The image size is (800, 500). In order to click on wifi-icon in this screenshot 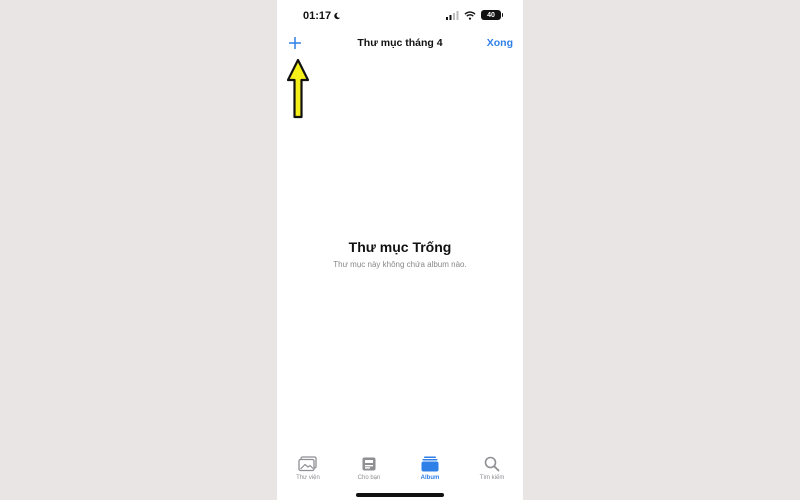, I will do `click(470, 15)`.